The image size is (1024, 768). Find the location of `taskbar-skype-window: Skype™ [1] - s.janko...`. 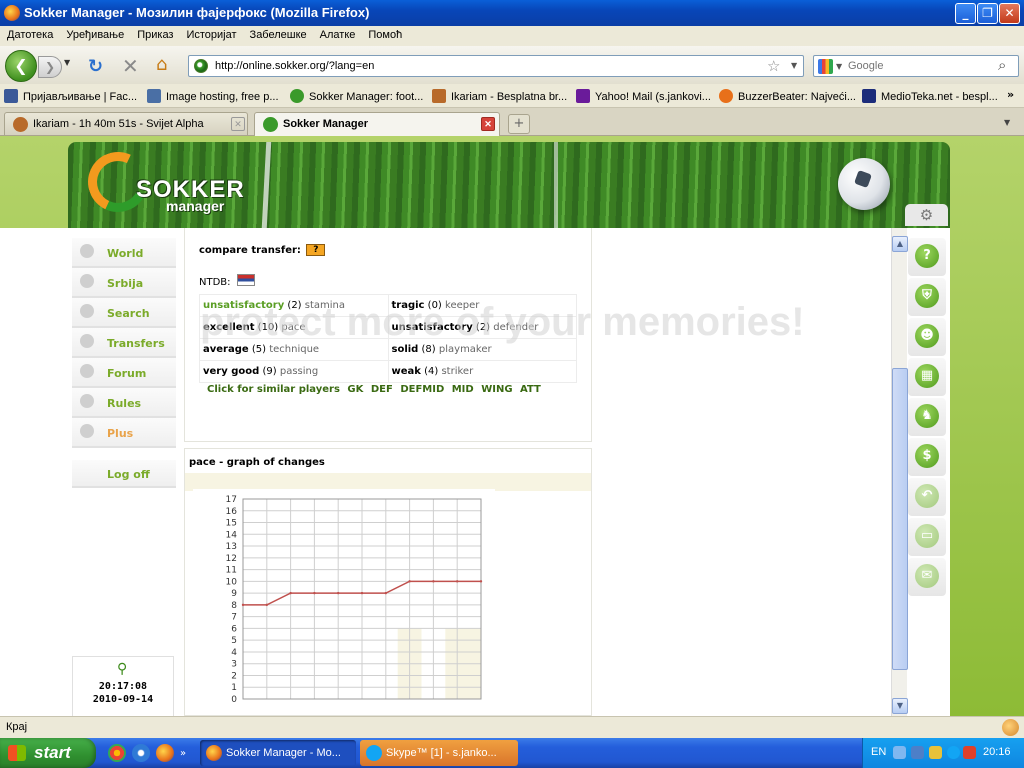

taskbar-skype-window: Skype™ [1] - s.janko... is located at coordinates (439, 753).